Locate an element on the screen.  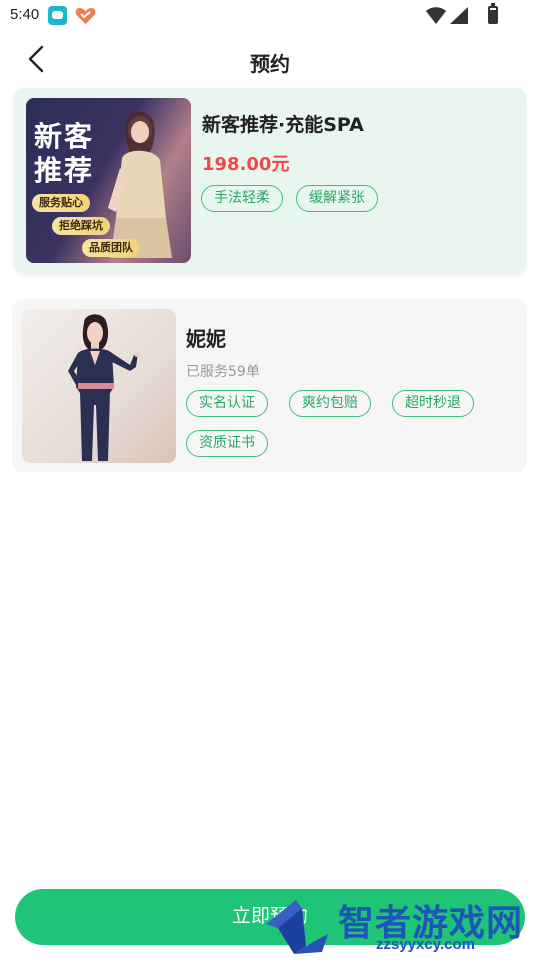
service-tag: 手法轻柔 is located at coordinates (242, 198).